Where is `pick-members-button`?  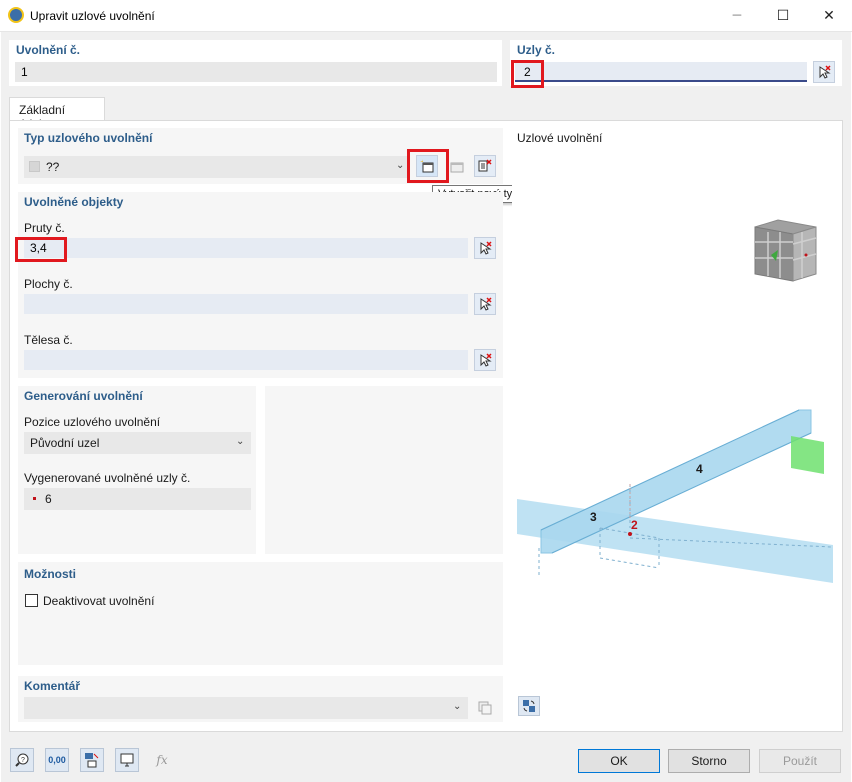
pick-members-button is located at coordinates (485, 248).